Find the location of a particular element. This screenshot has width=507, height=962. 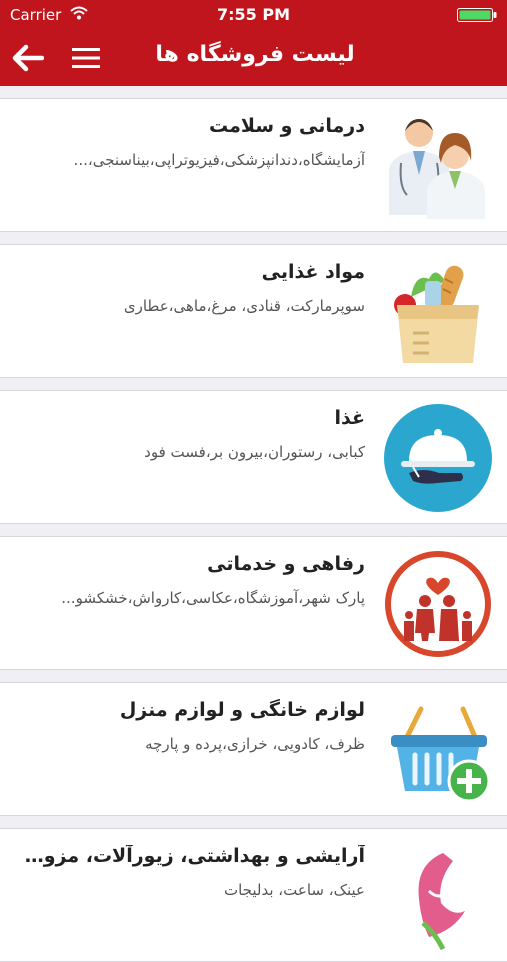

list-item-title: لوازم خانگی و لوازم منزل is located at coordinates (242, 710).